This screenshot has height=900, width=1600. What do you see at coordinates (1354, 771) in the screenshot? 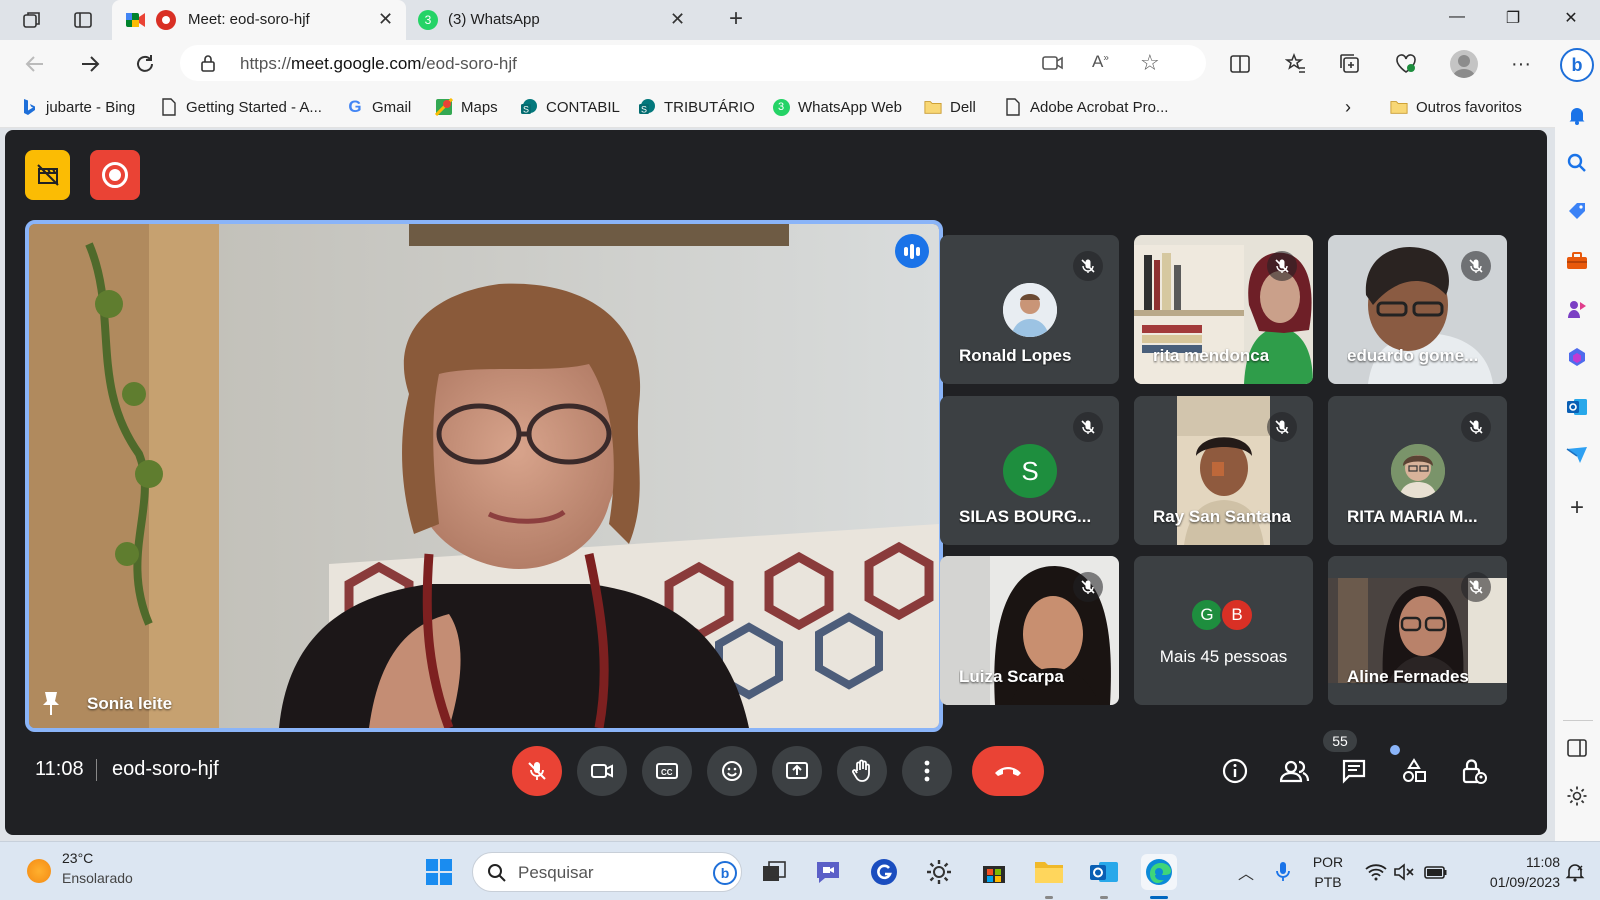
I see `chat-icon` at bounding box center [1354, 771].